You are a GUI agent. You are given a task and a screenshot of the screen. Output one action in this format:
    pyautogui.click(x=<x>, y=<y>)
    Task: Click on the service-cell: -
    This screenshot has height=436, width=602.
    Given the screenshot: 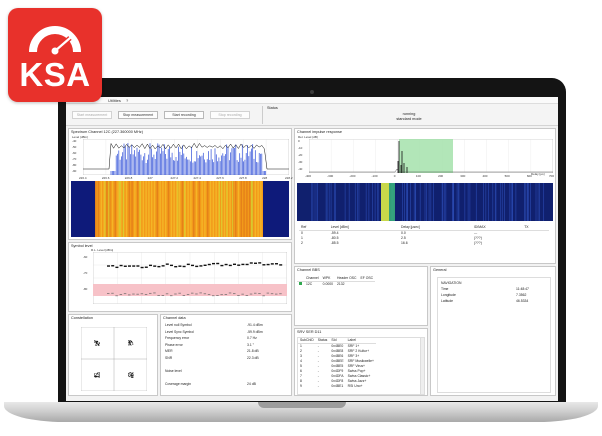 What is the action you would take?
    pyautogui.click(x=318, y=385)
    